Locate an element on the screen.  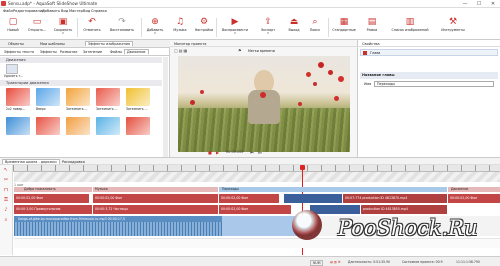
tools-button: ⚒ Инструменты is located at coordinates (453, 28).